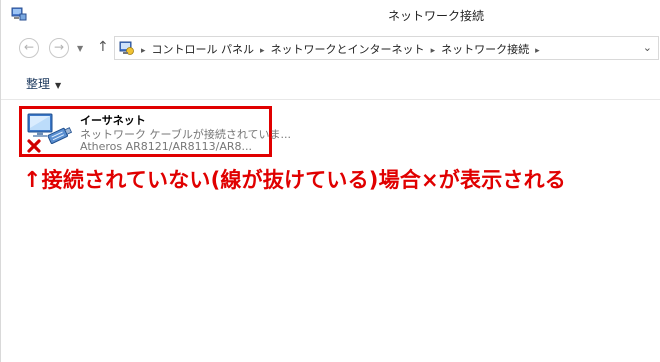 This screenshot has width=660, height=362. What do you see at coordinates (38, 84) in the screenshot?
I see `organize-label: 整理` at bounding box center [38, 84].